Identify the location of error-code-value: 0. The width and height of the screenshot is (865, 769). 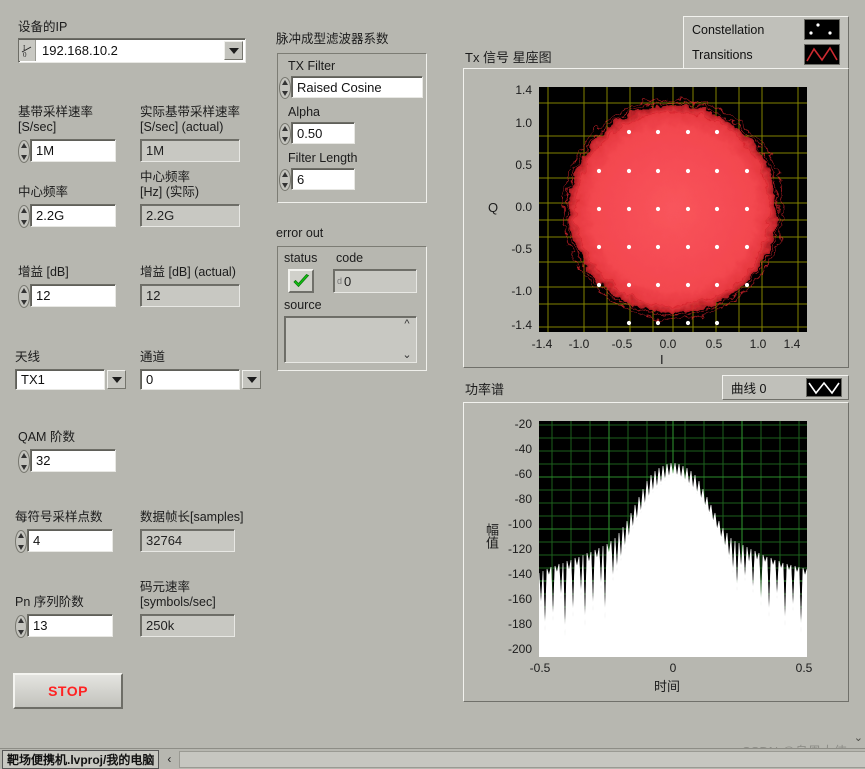
(348, 281).